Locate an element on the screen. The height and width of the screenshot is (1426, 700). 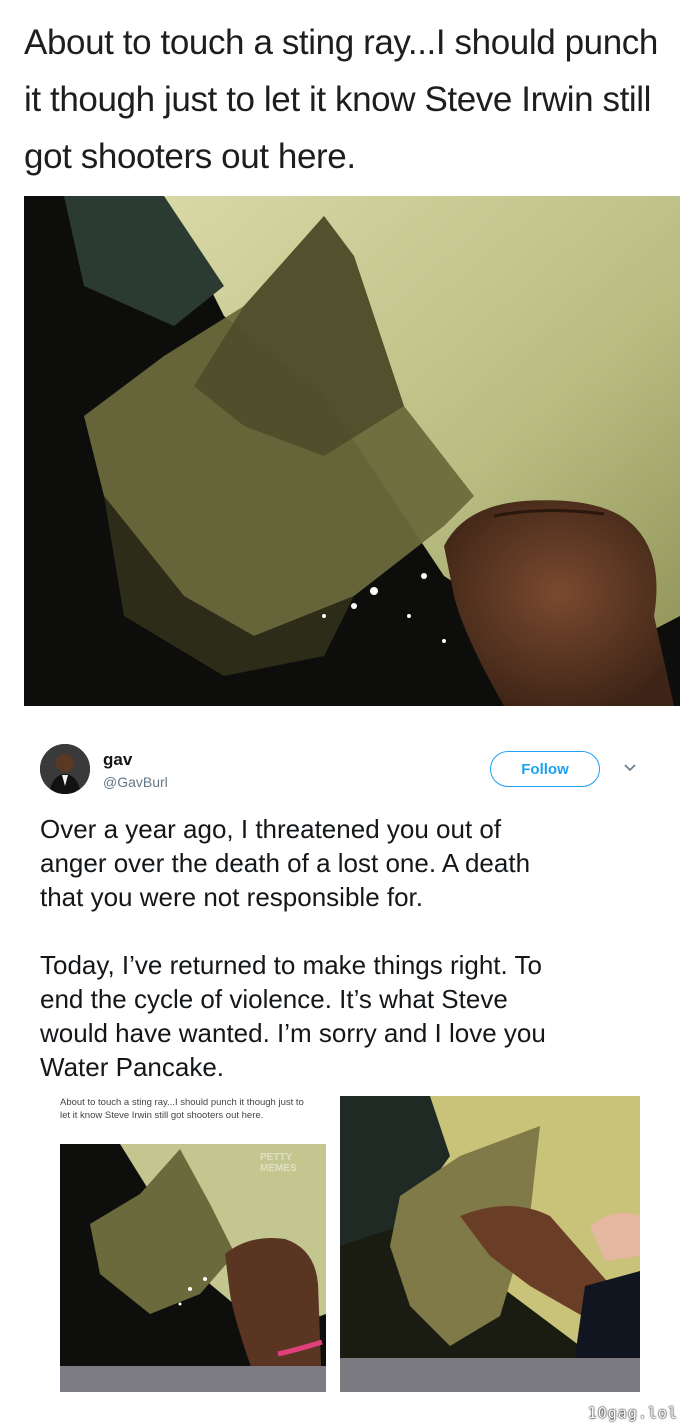
embedded-watermark: PETTY MEMES is located at coordinates (278, 1163).